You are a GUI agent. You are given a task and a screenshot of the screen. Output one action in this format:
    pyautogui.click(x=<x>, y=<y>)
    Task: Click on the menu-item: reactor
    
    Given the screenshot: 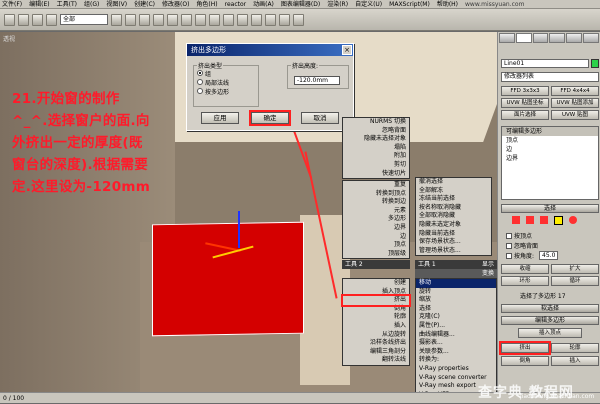 What is the action you would take?
    pyautogui.click(x=236, y=4)
    